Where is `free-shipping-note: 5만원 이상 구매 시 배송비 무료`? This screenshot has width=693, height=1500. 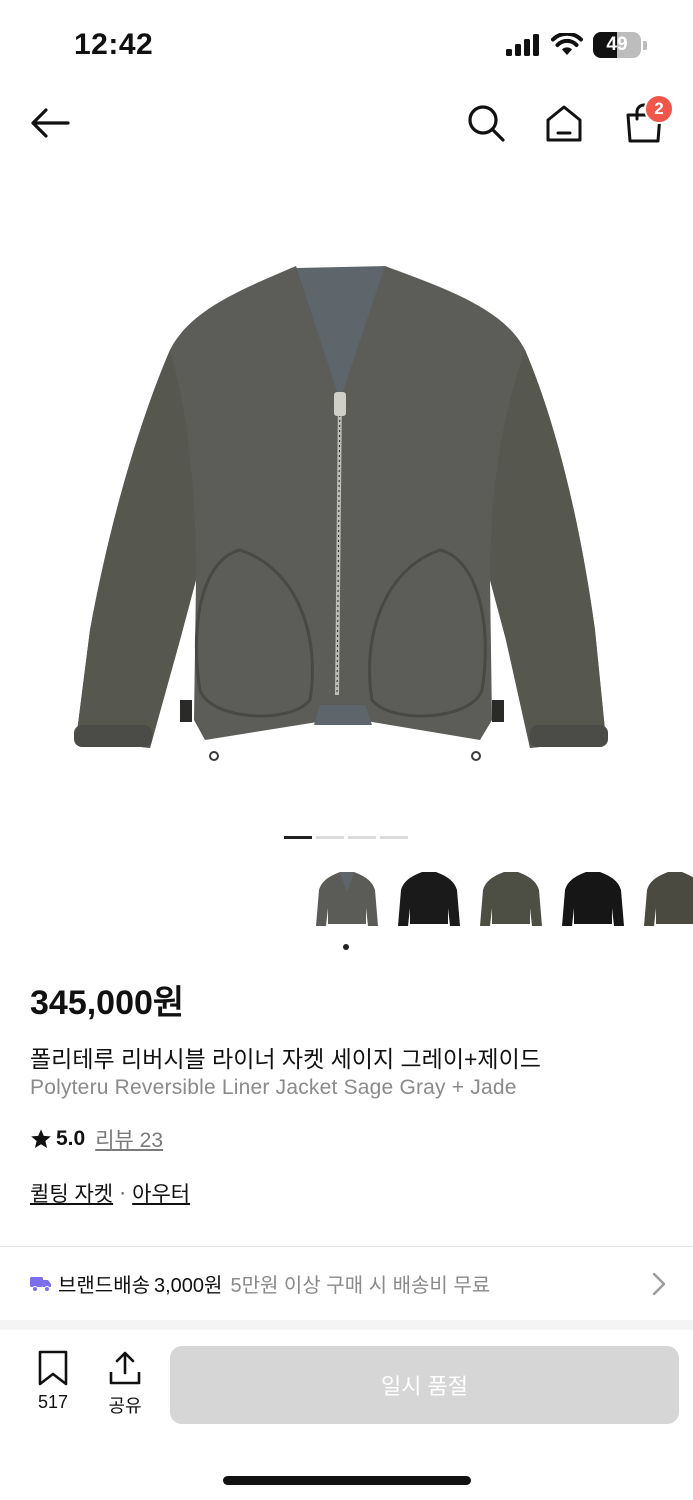 free-shipping-note: 5만원 이상 구매 시 배송비 무료 is located at coordinates (360, 1285).